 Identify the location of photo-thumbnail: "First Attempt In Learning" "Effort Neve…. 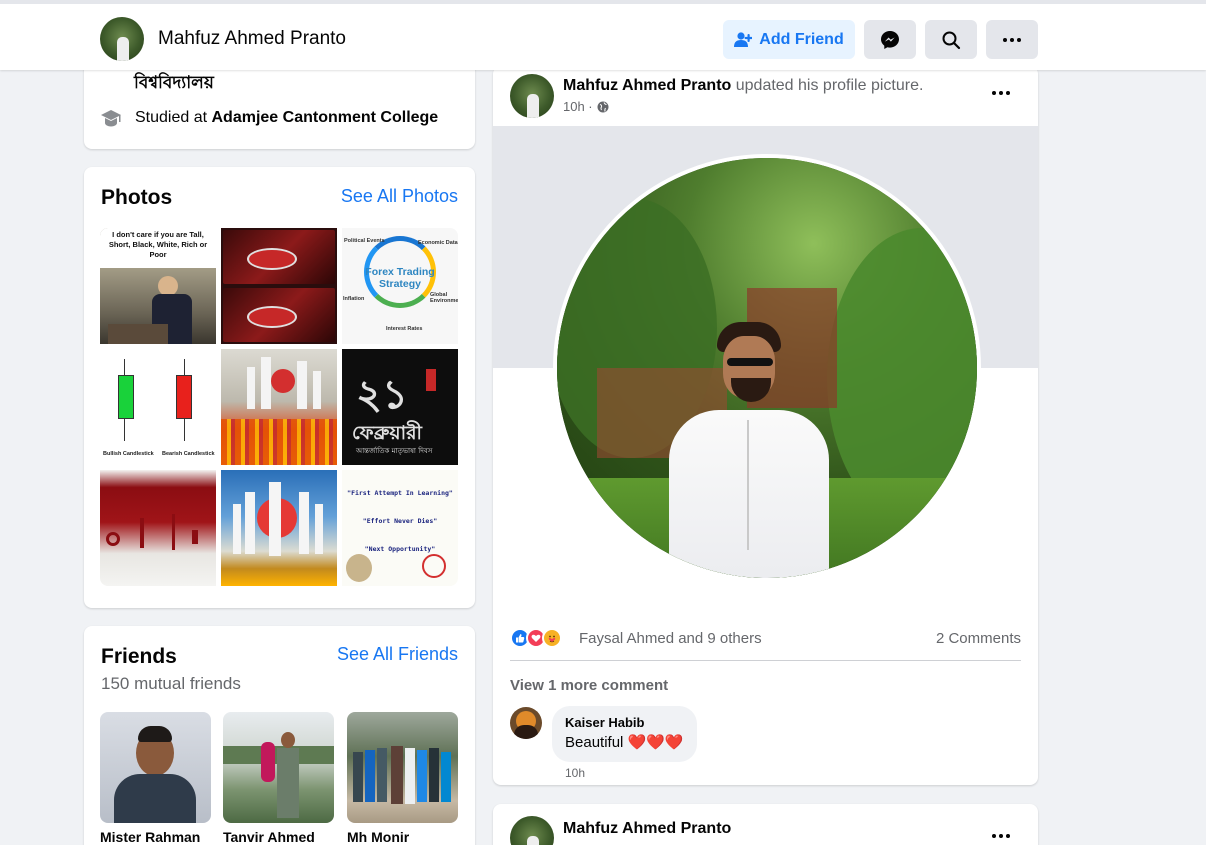
(400, 528).